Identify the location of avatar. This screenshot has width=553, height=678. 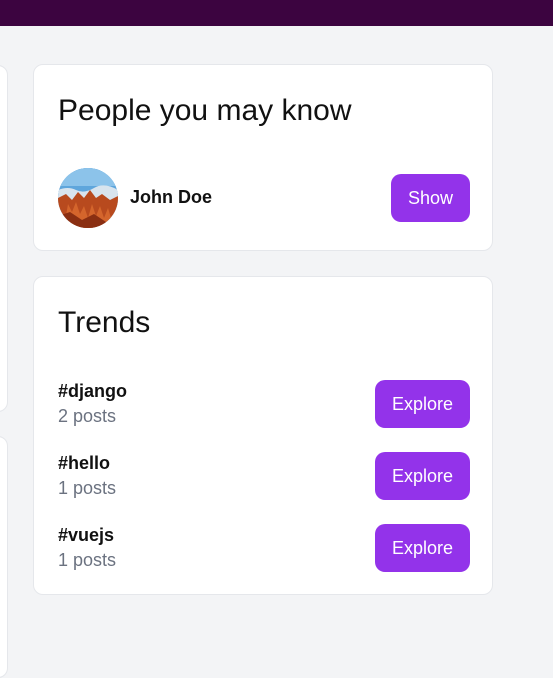
(88, 198).